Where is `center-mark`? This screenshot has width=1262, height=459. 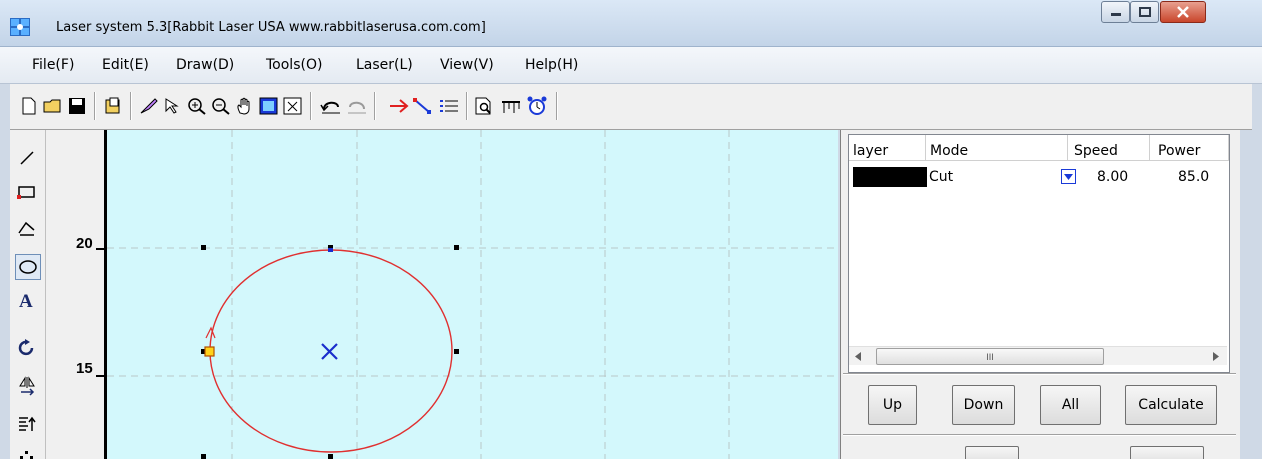
center-mark is located at coordinates (329, 351).